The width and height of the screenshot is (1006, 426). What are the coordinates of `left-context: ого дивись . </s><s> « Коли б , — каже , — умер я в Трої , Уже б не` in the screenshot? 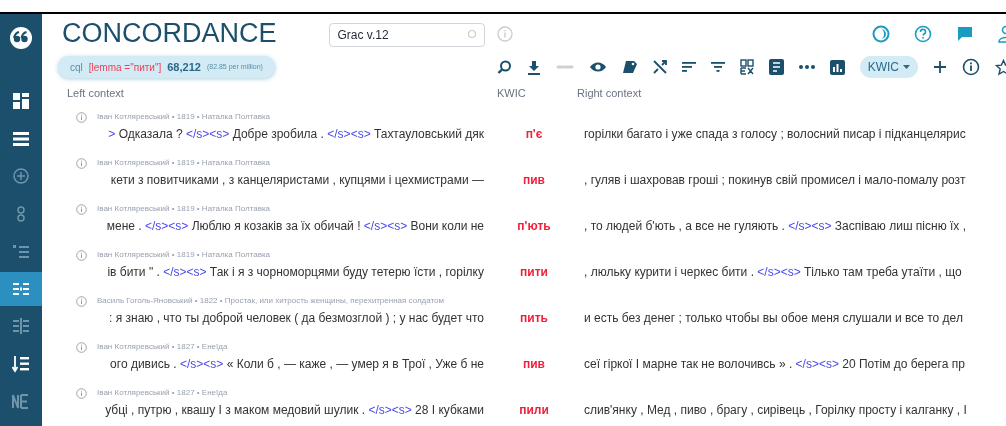 It's located at (296, 364).